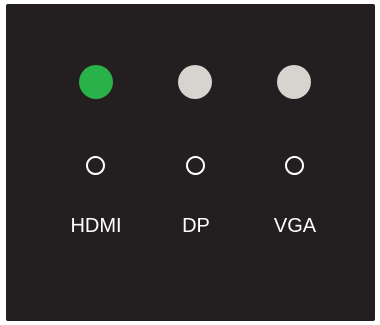  Describe the element at coordinates (295, 226) in the screenshot. I see `vga-label: VGA` at that location.